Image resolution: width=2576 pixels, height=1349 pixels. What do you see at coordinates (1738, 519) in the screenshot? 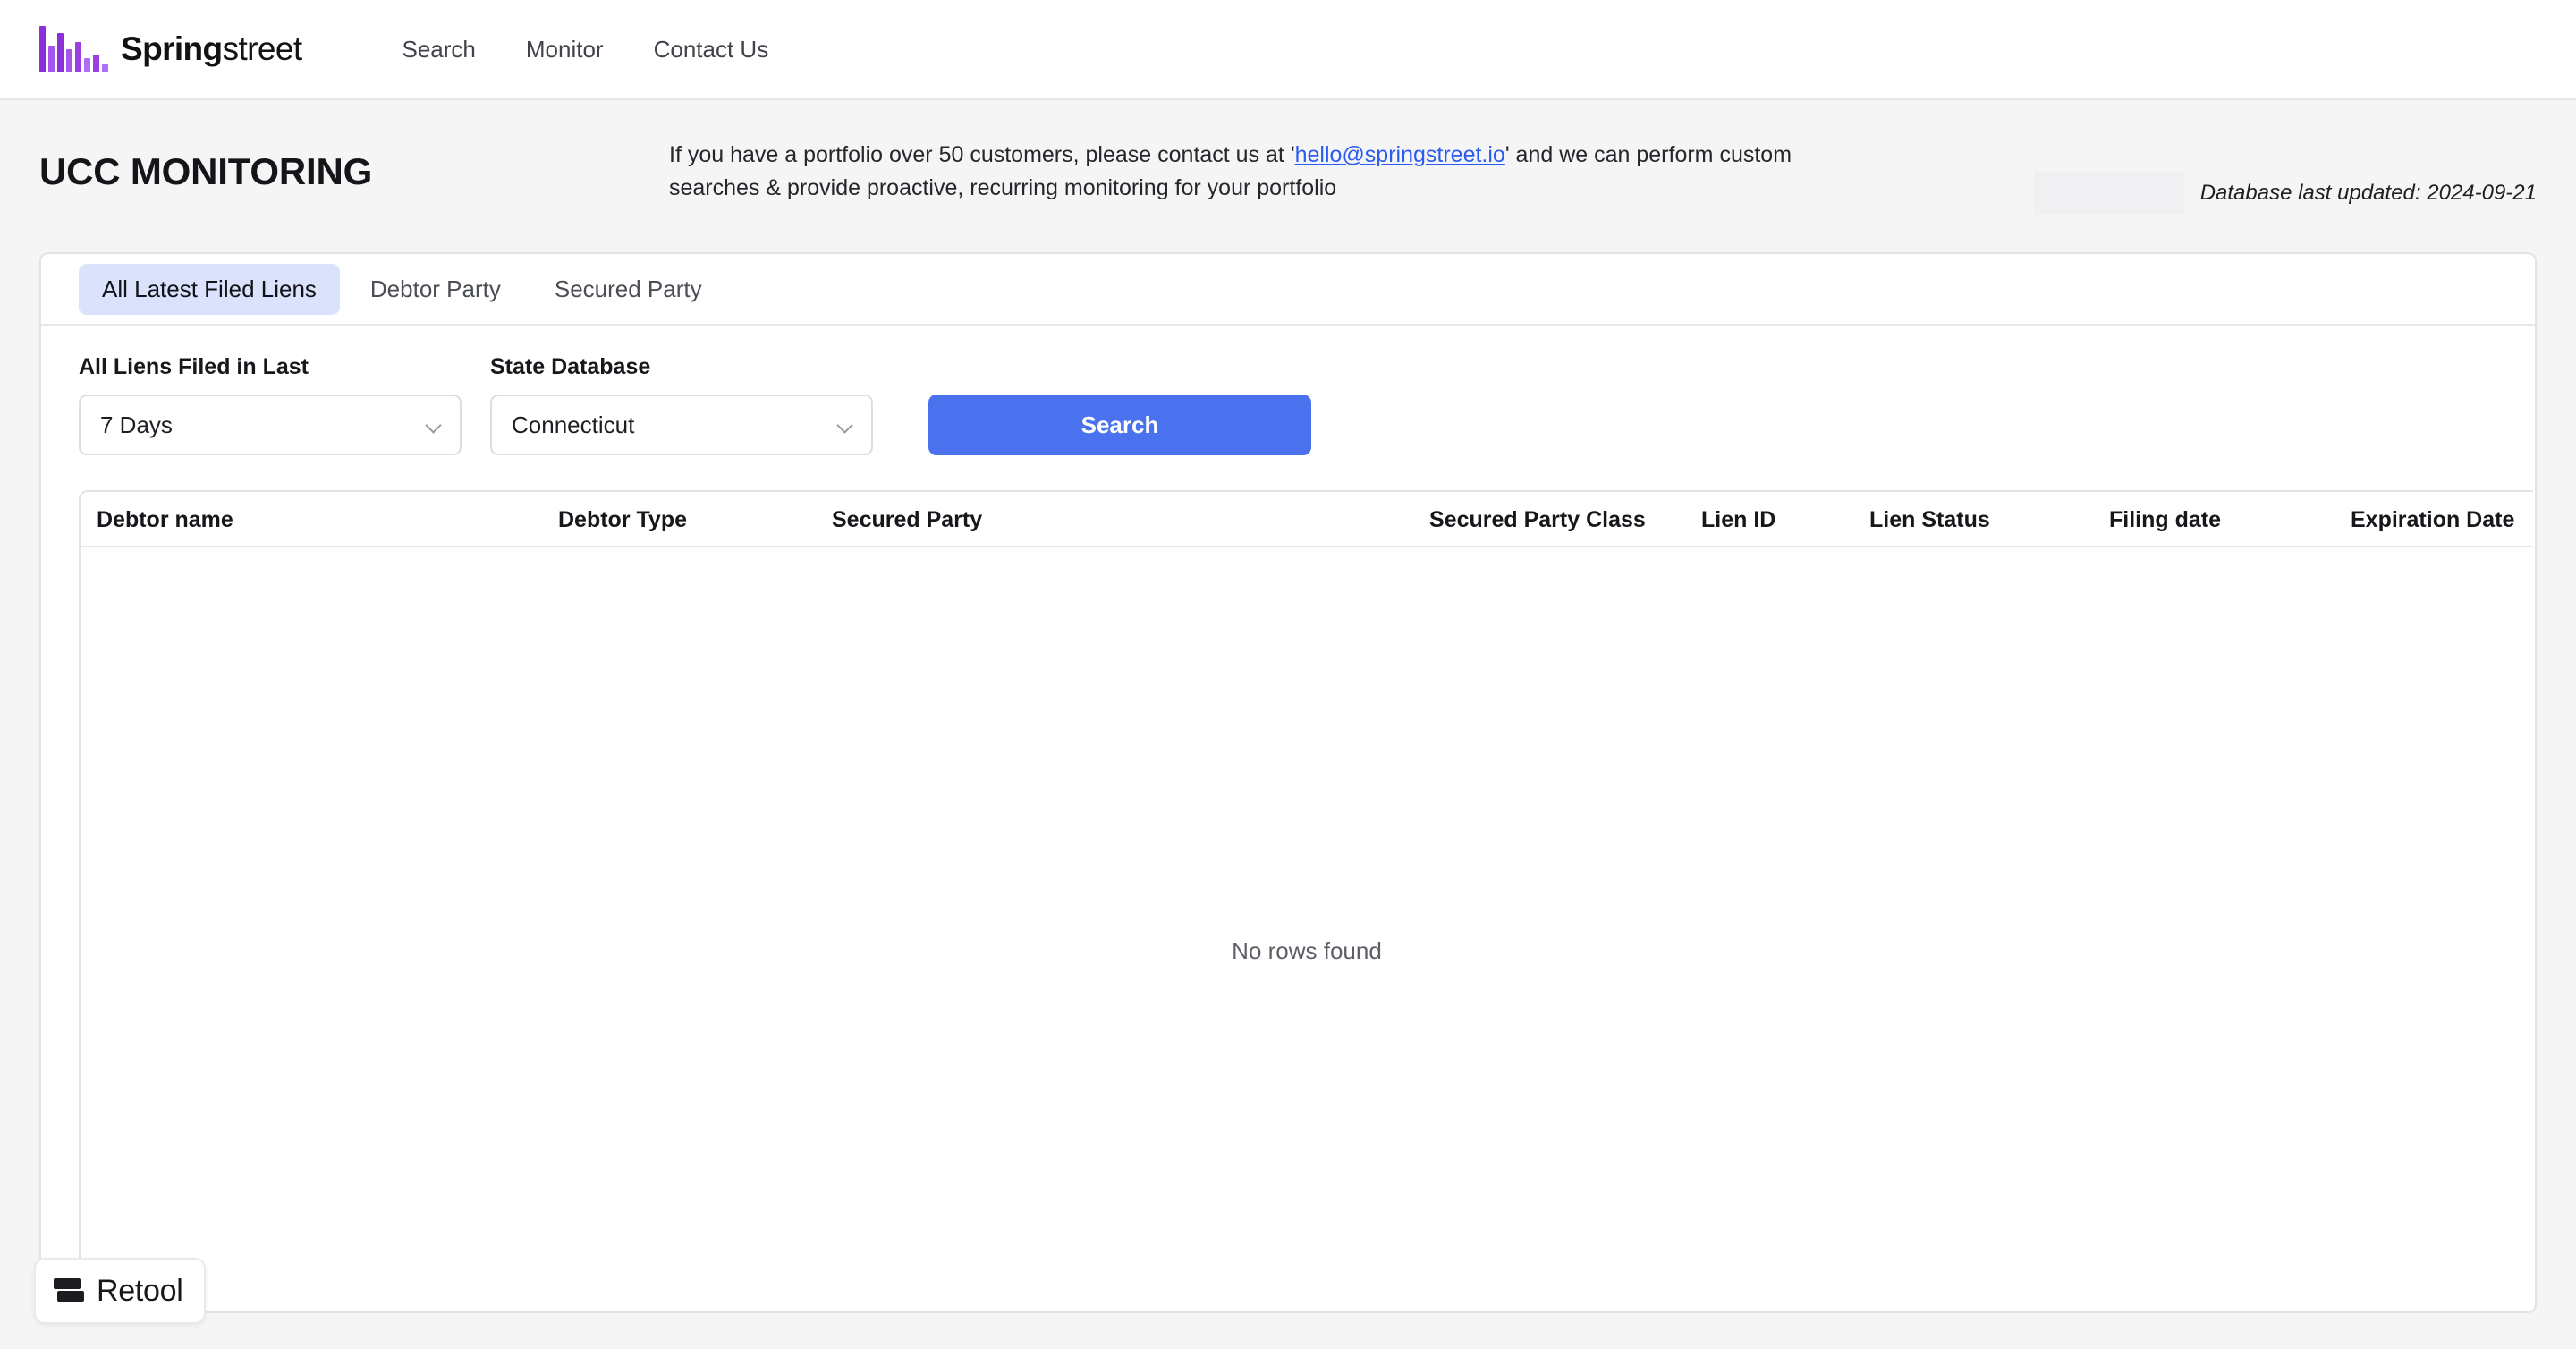
I see `column-header-lien-id: Lien ID` at bounding box center [1738, 519].